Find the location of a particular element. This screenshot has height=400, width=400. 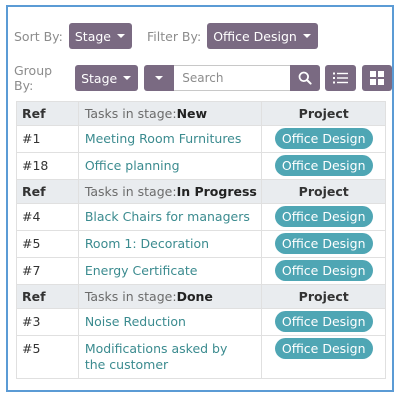

grid-view-icon is located at coordinates (376, 78).